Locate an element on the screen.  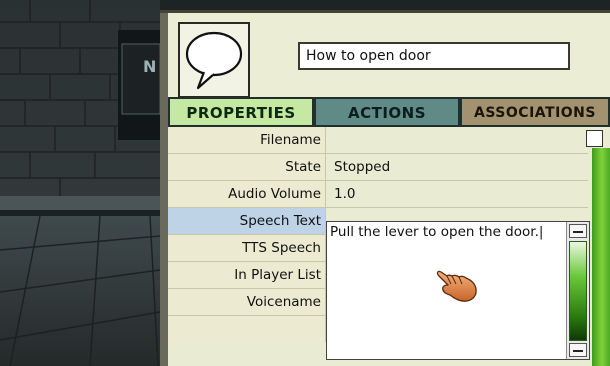
tab-associations: ASSOCIATIONS is located at coordinates (535, 112).